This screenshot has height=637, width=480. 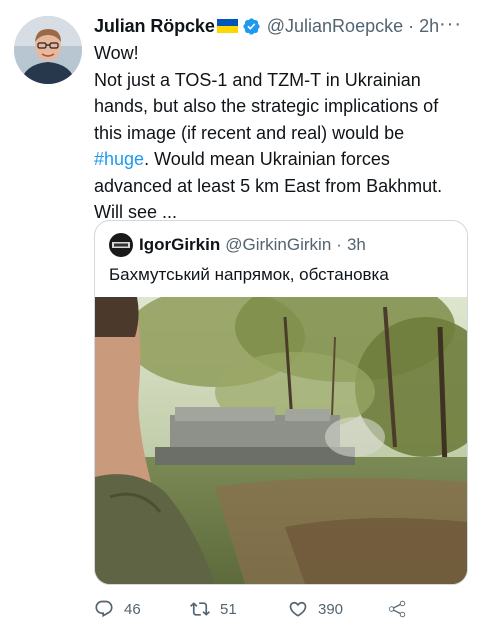 What do you see at coordinates (239, 609) in the screenshot?
I see `retweet-button: 51` at bounding box center [239, 609].